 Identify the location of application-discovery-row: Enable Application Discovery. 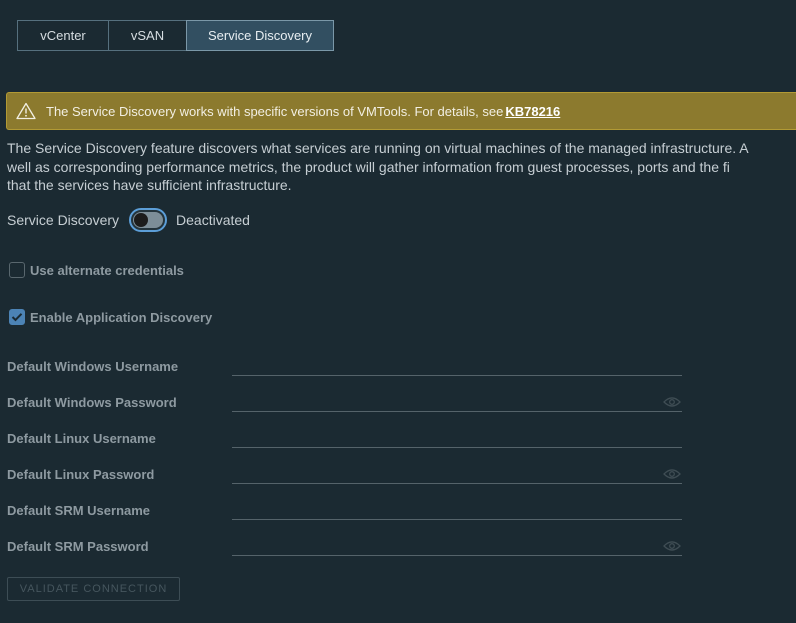
(110, 317).